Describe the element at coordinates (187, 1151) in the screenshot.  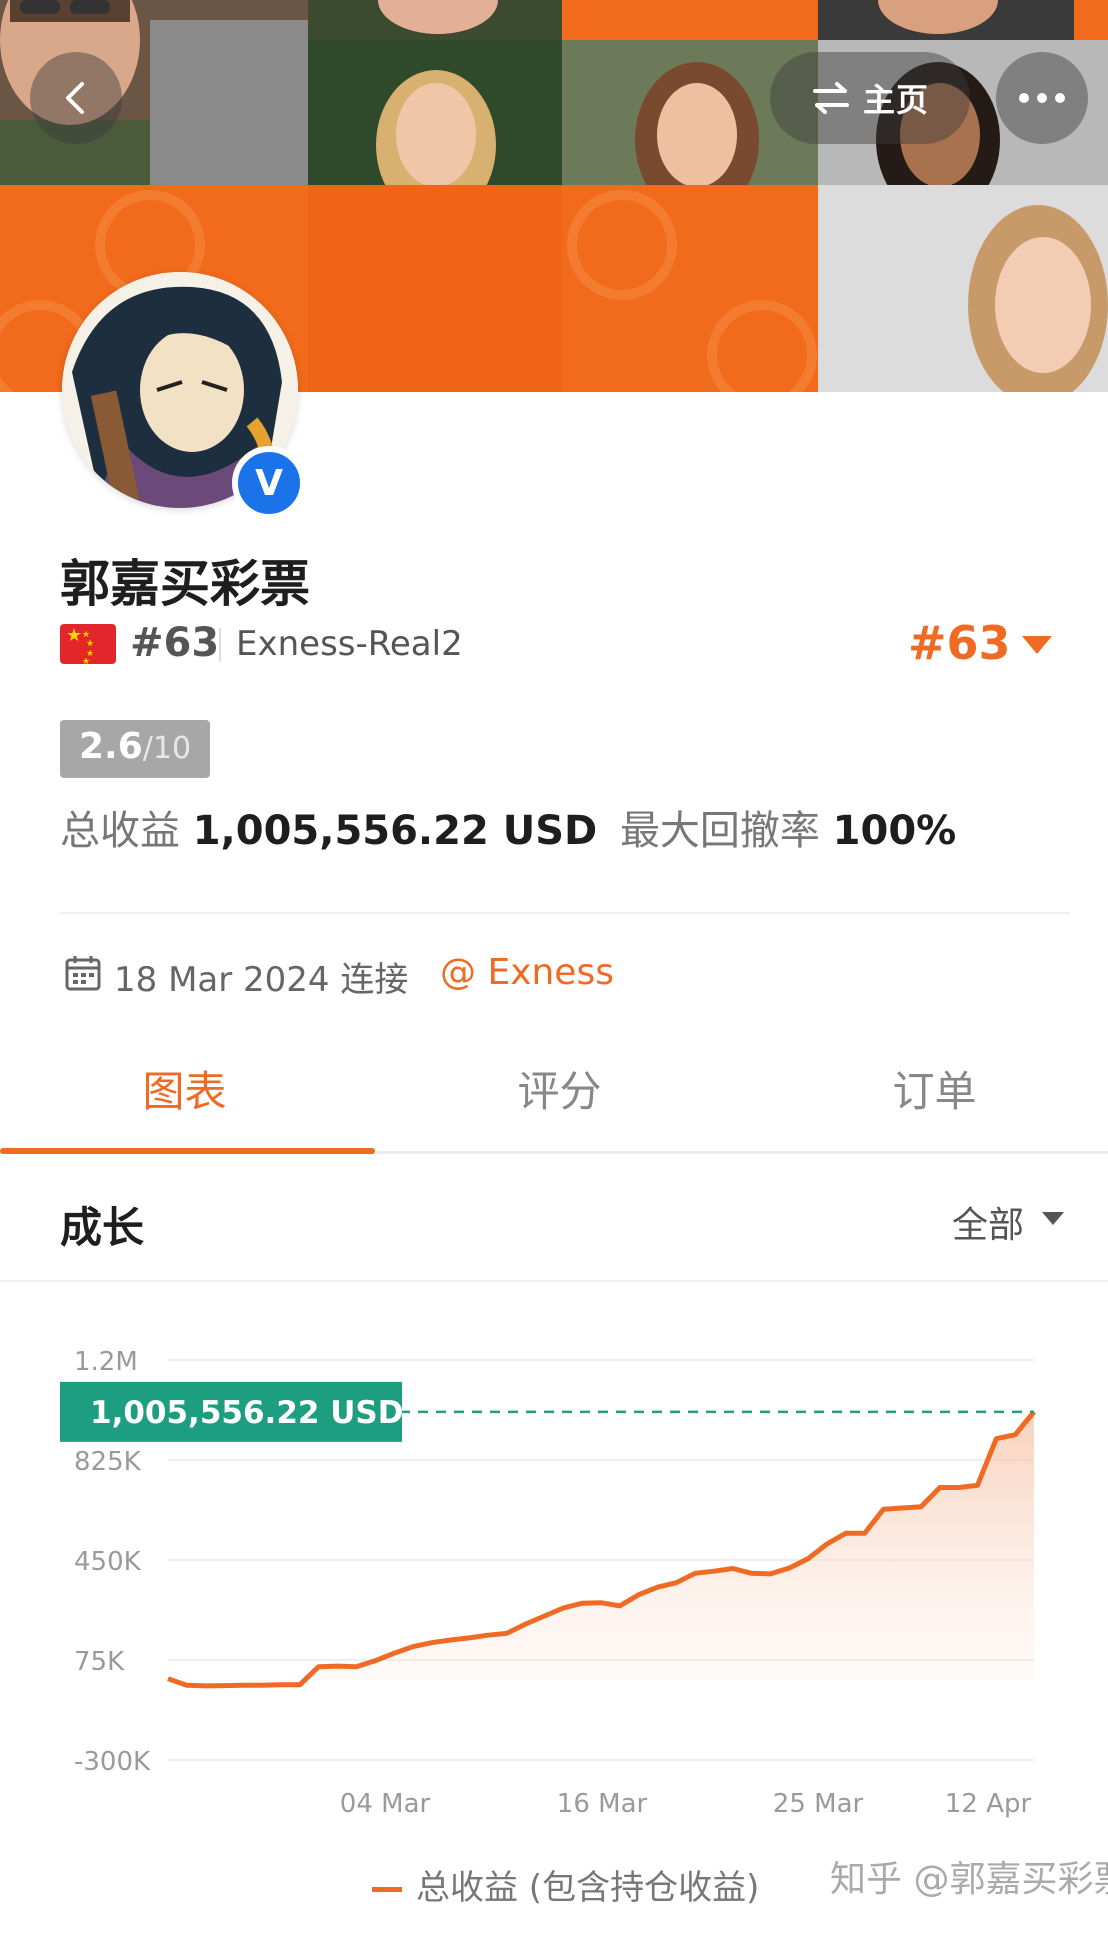
I see `active-tab-indicator` at that location.